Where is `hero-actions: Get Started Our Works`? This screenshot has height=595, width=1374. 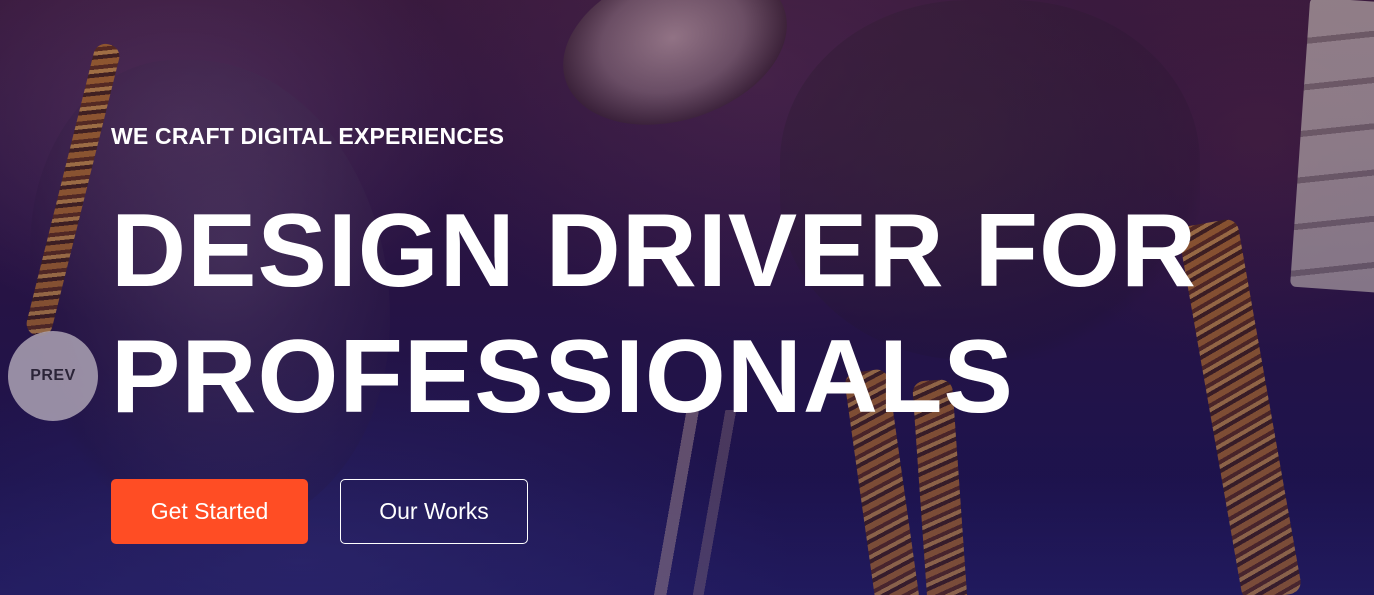 hero-actions: Get Started Our Works is located at coordinates (711, 511).